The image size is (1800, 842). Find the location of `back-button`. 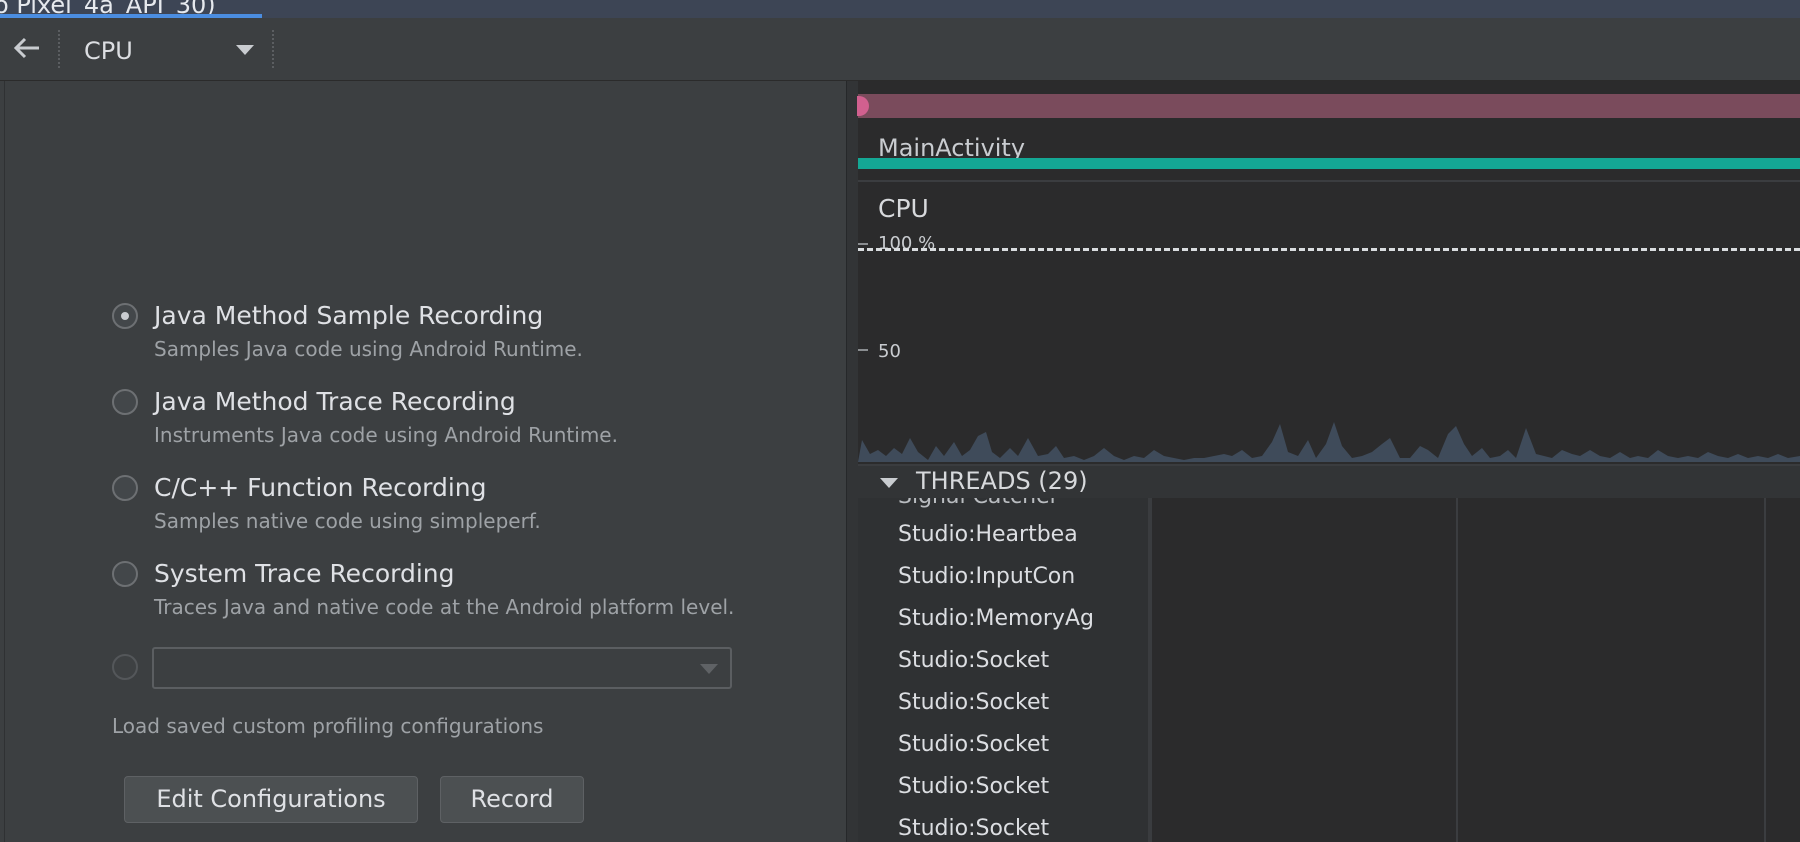

back-button is located at coordinates (27, 48).